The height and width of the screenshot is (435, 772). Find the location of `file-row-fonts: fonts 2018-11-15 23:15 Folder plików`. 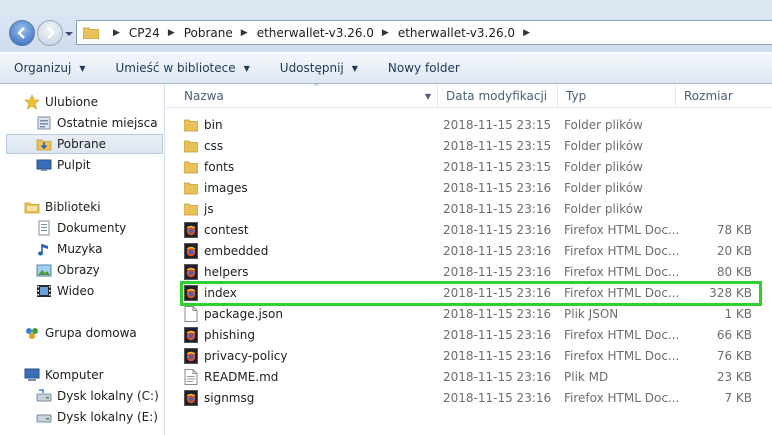

file-row-fonts: fonts 2018-11-15 23:15 Folder plików is located at coordinates (469, 166).